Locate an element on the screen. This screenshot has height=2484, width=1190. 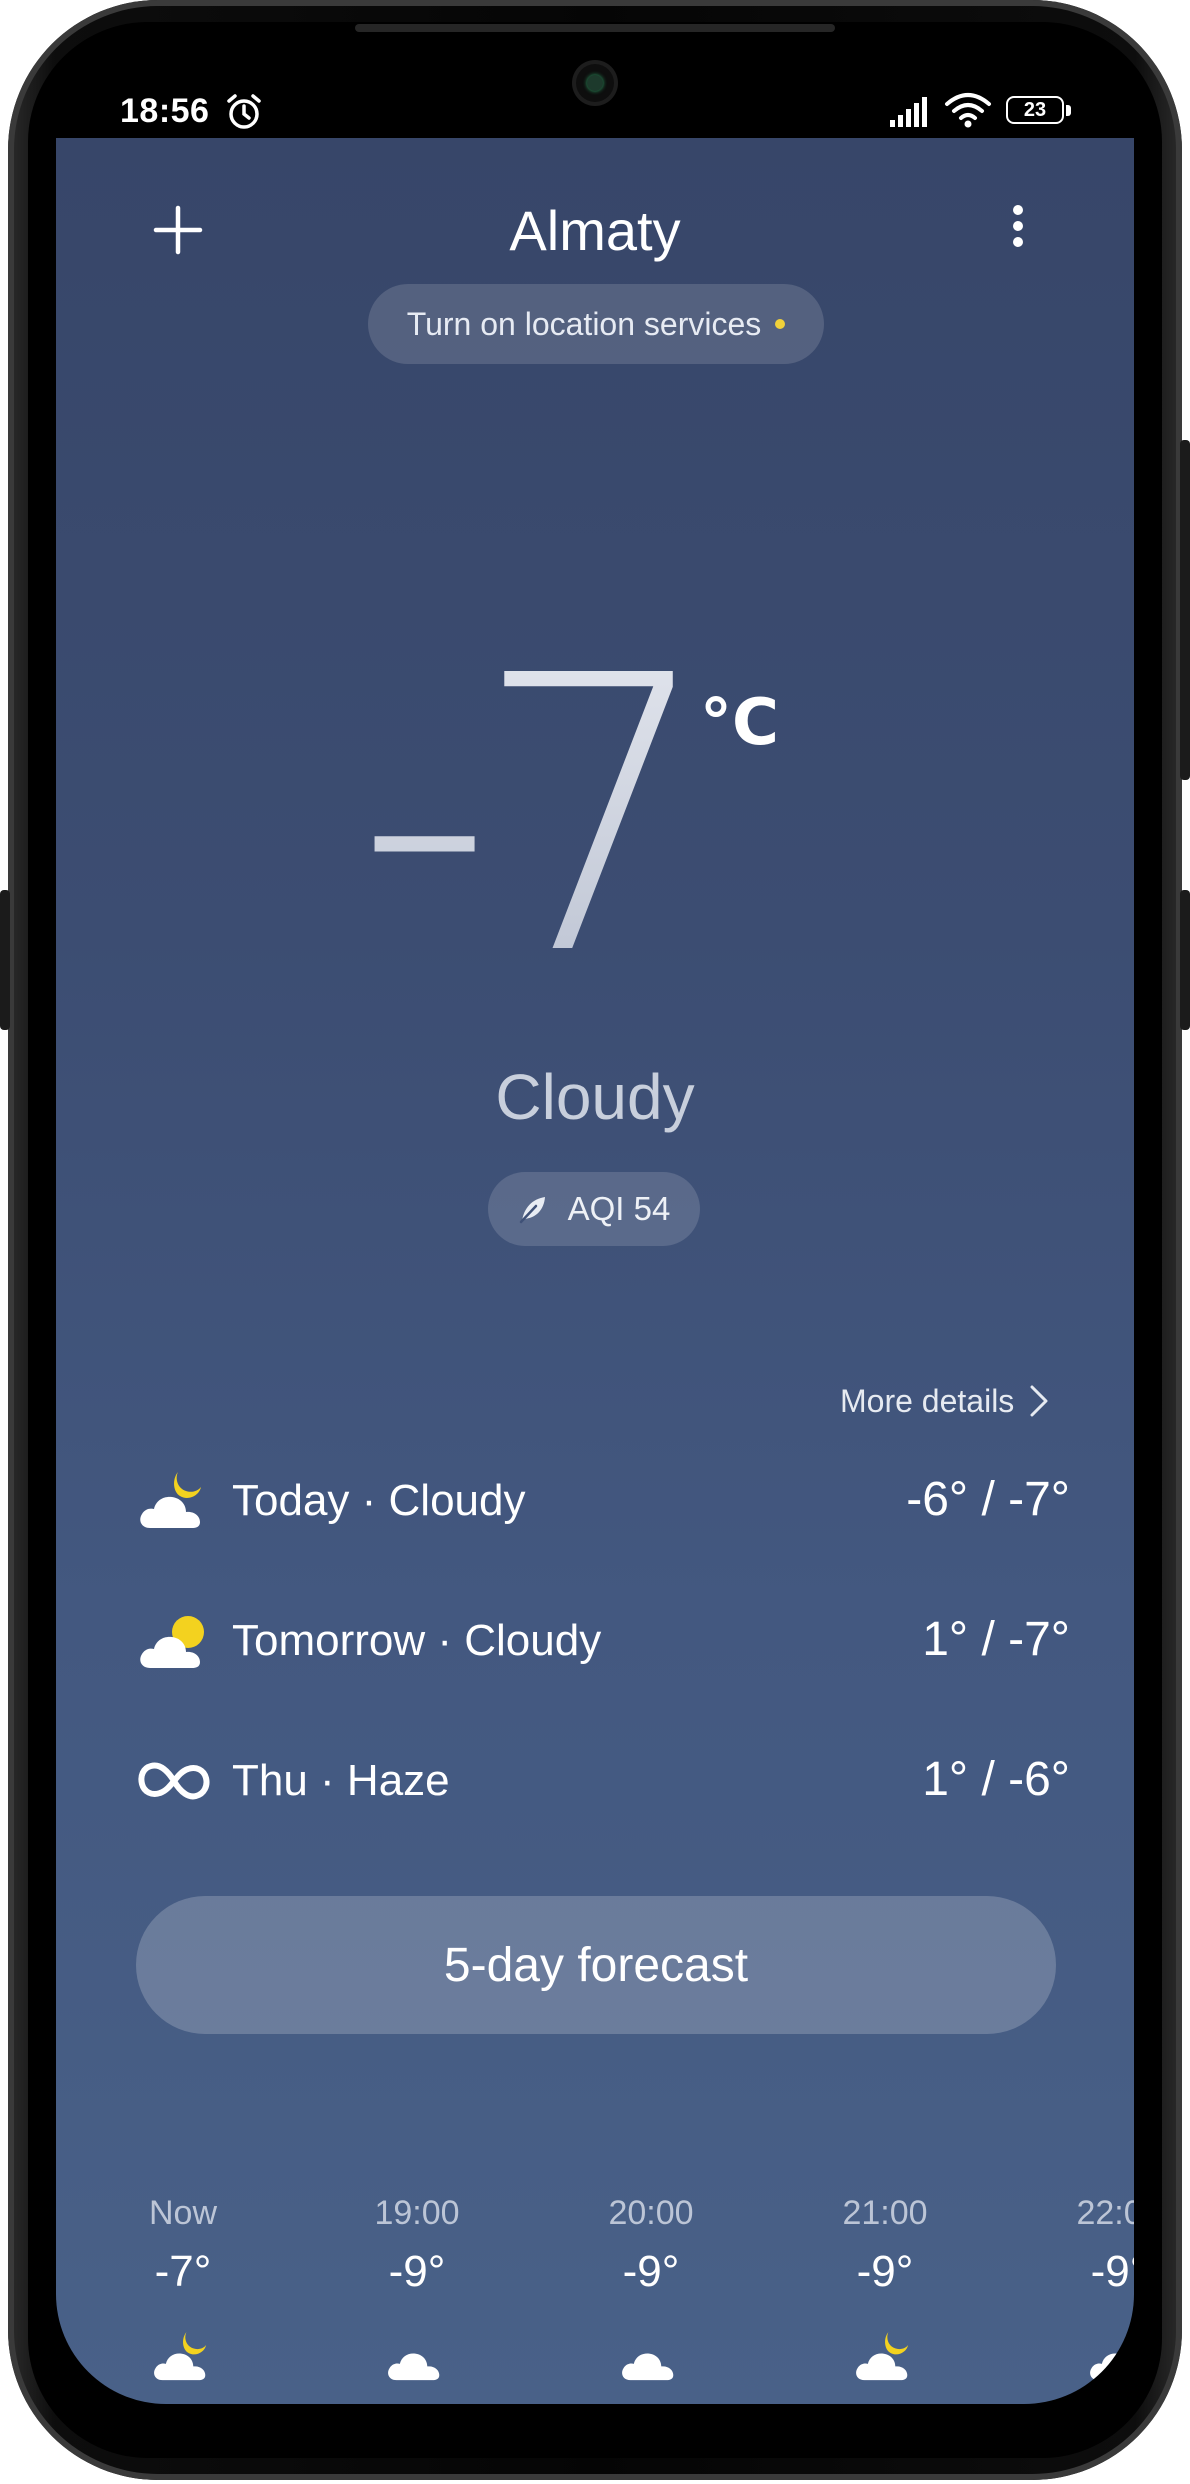
location-services-button: Turn on location services is located at coordinates (596, 324).